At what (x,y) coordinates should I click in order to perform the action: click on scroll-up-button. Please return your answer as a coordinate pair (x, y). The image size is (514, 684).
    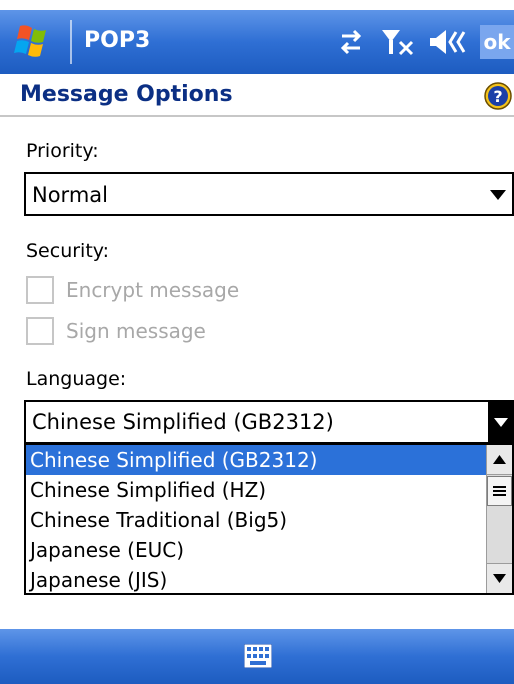
    Looking at the image, I should click on (499, 460).